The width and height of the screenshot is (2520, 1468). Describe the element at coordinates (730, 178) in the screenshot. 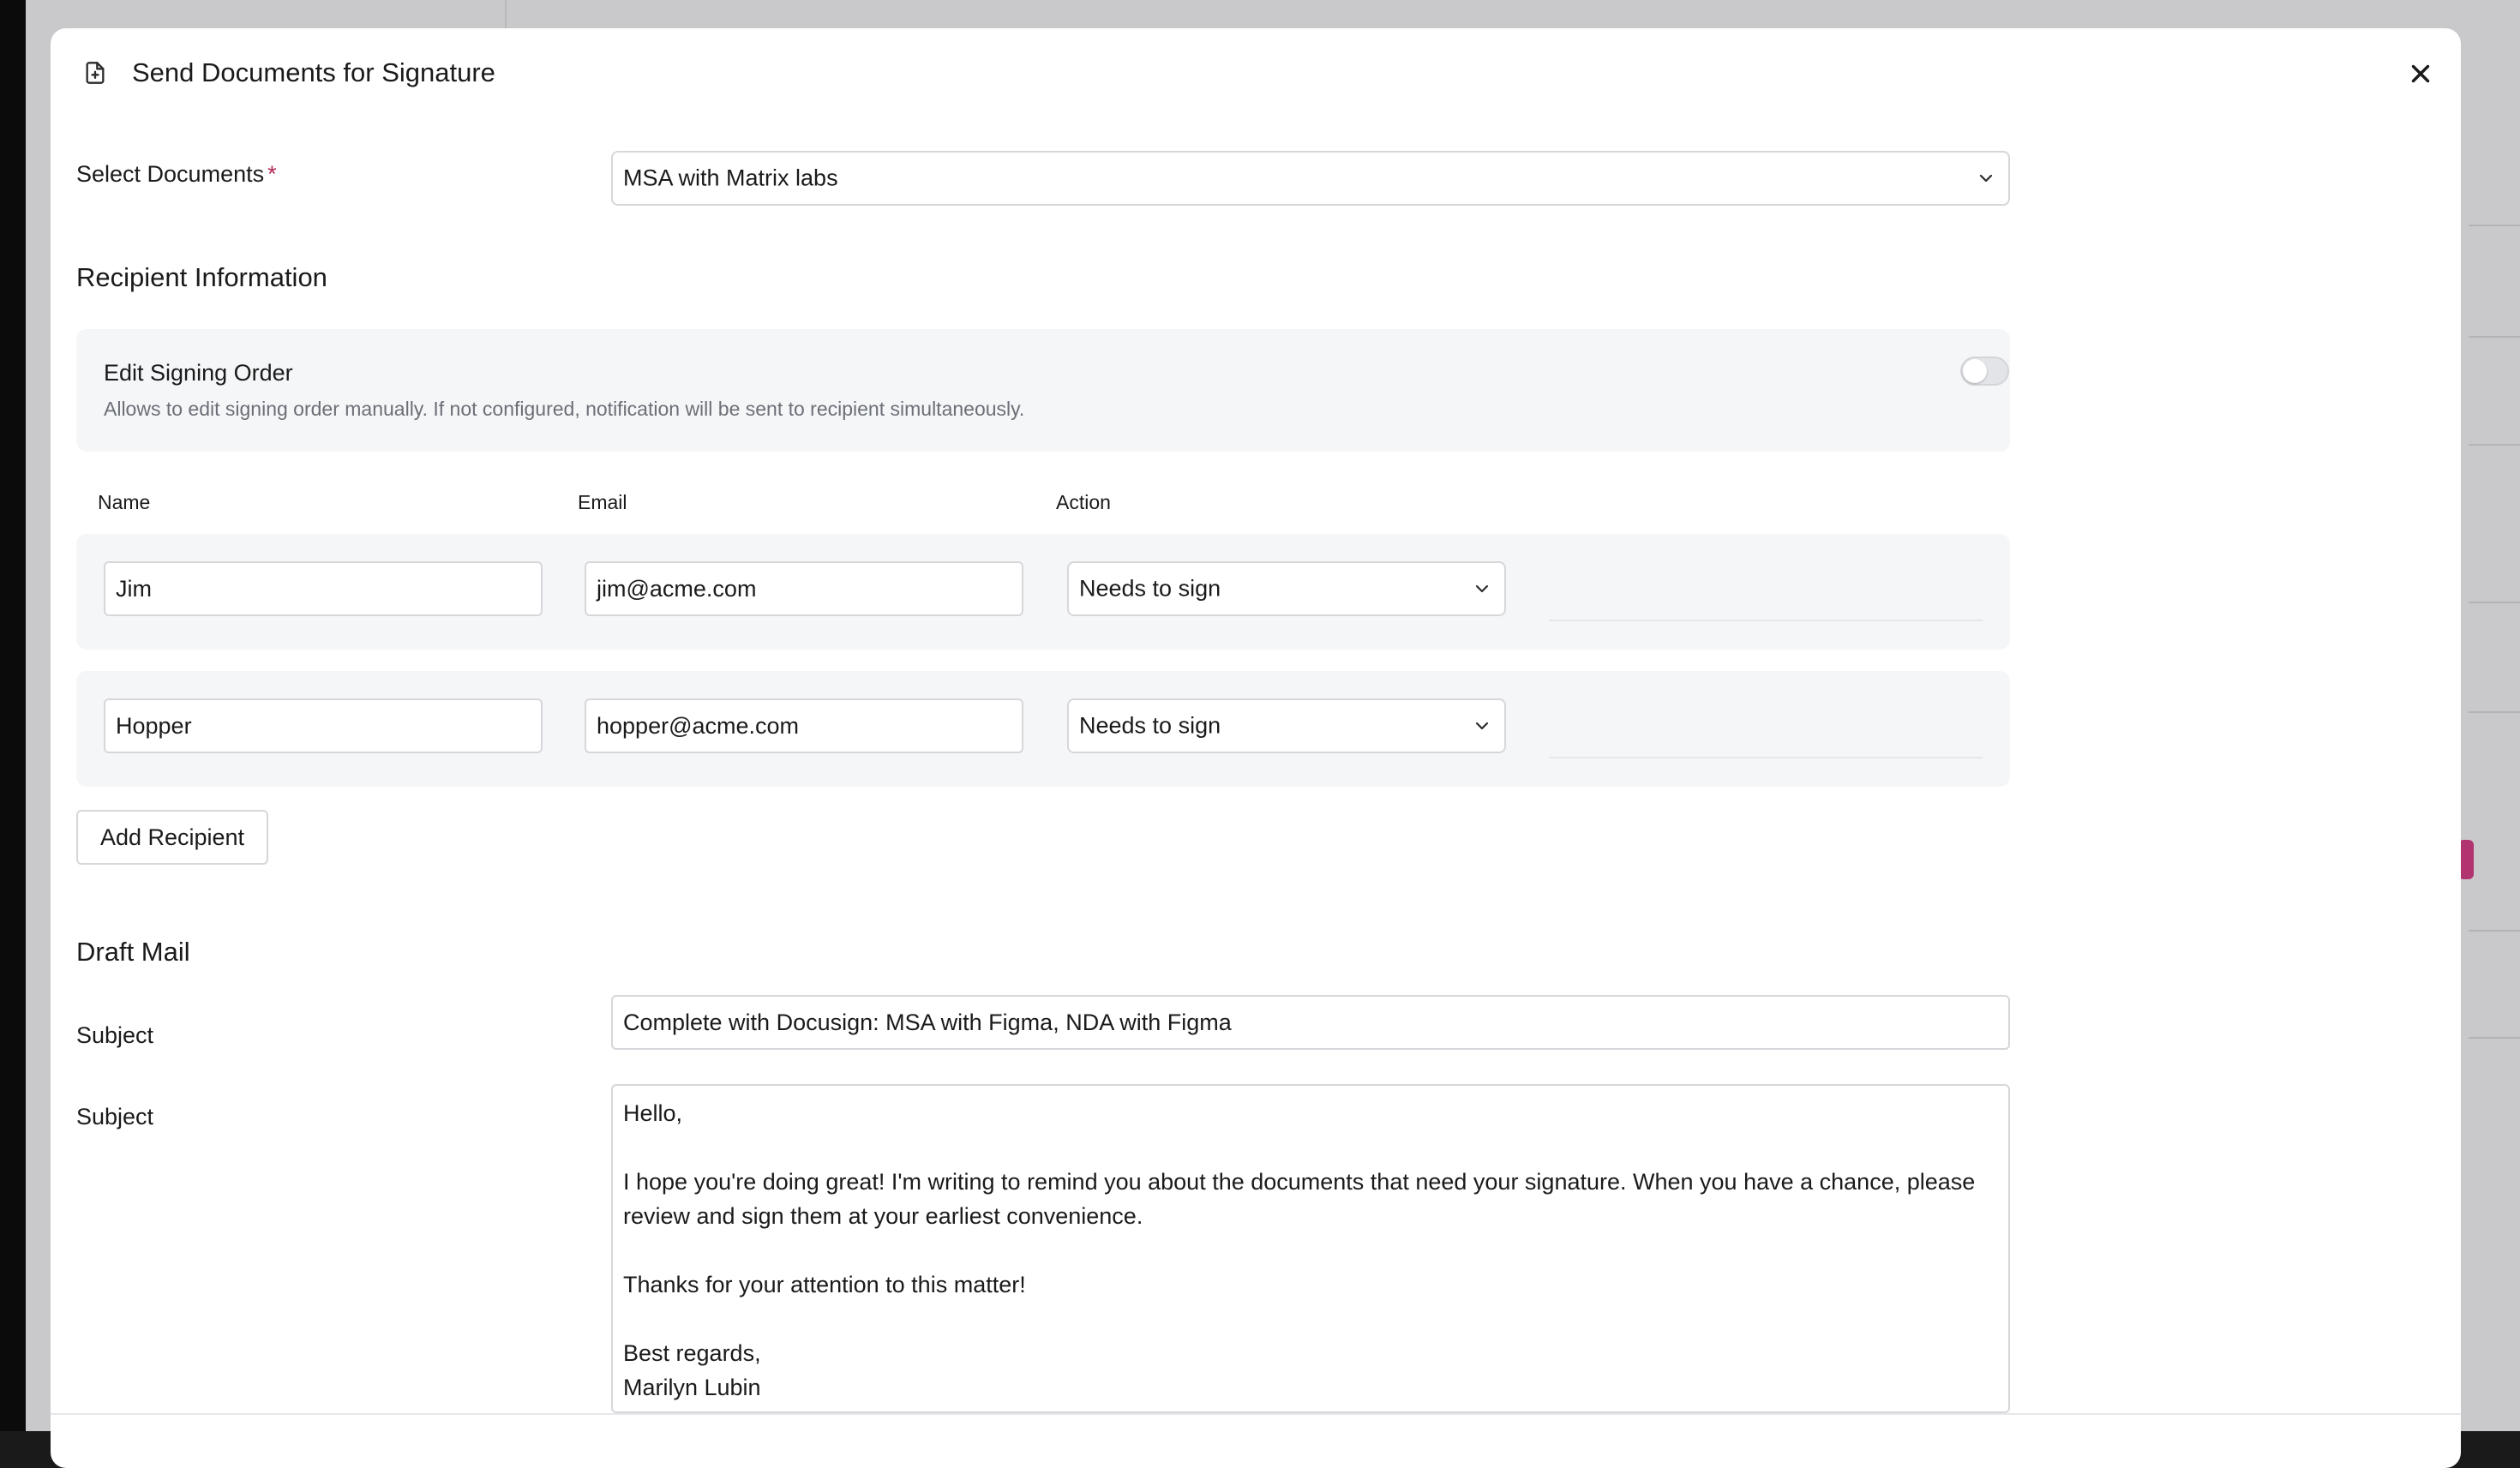

I see `select-documents-value: MSA with Matrix labs` at that location.